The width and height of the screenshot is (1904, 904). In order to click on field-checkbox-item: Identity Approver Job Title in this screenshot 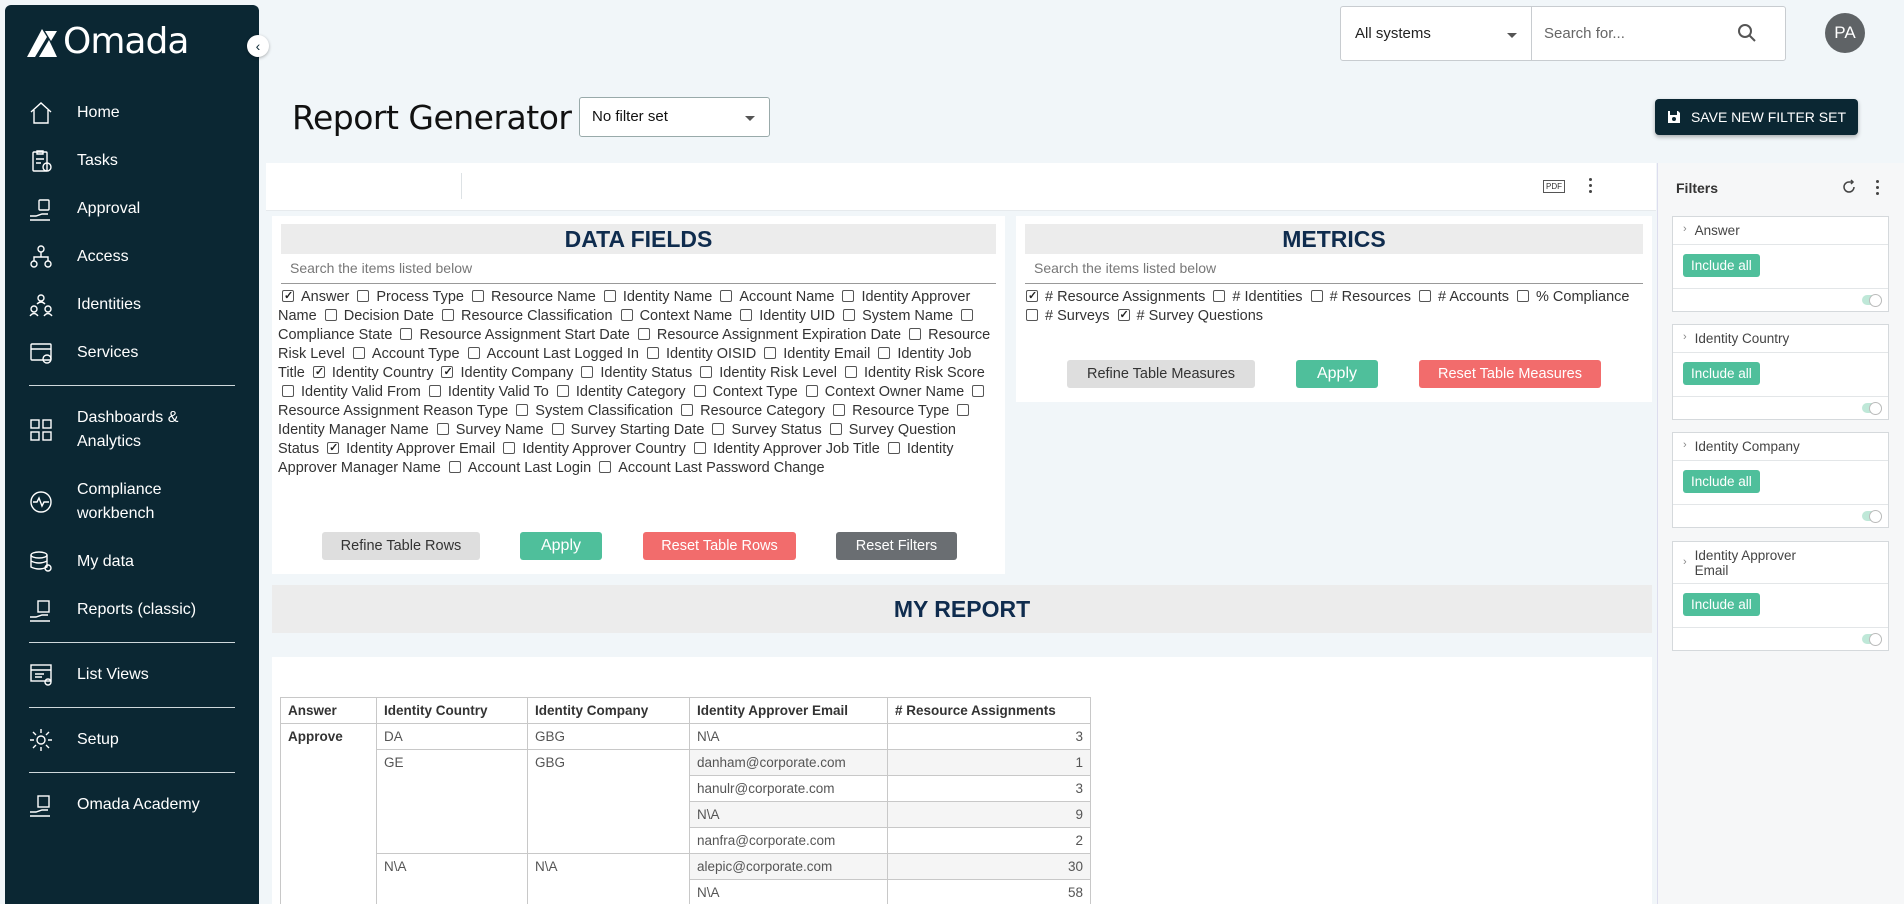, I will do `click(785, 449)`.